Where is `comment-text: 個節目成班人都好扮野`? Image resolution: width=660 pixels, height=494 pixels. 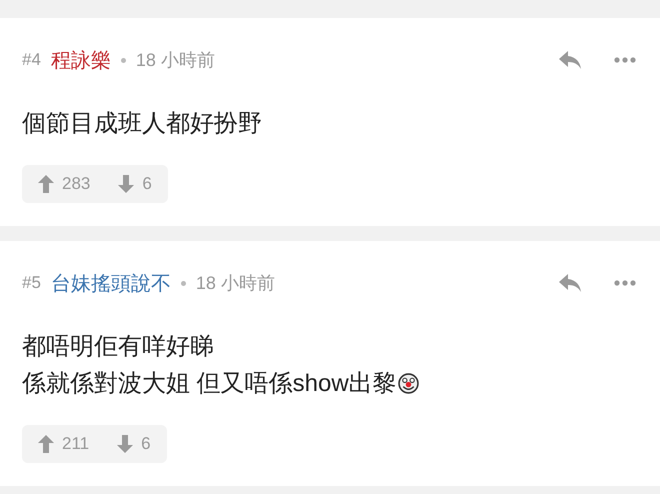
comment-text: 個節目成班人都好扮野 is located at coordinates (142, 124).